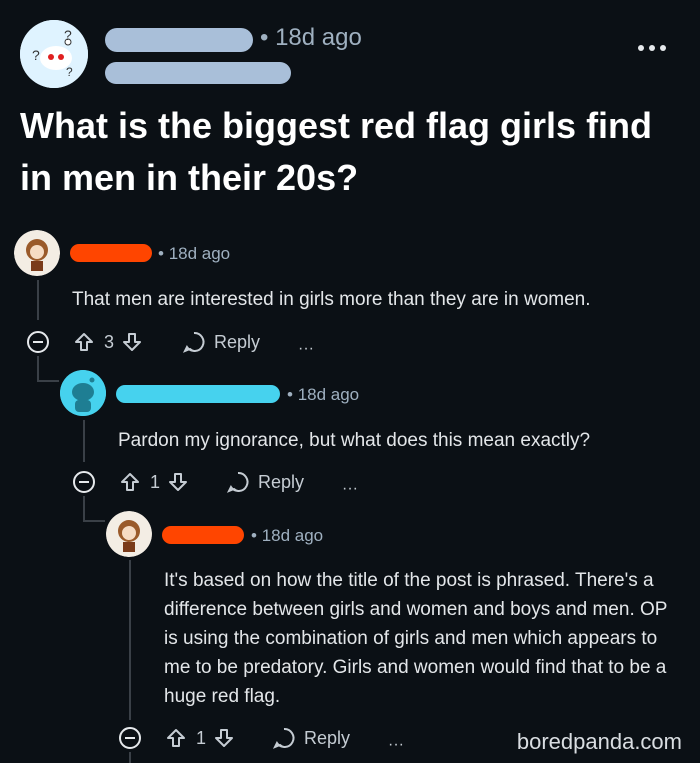 The width and height of the screenshot is (700, 763). I want to click on comment-2-reply-button: Reply, so click(265, 482).